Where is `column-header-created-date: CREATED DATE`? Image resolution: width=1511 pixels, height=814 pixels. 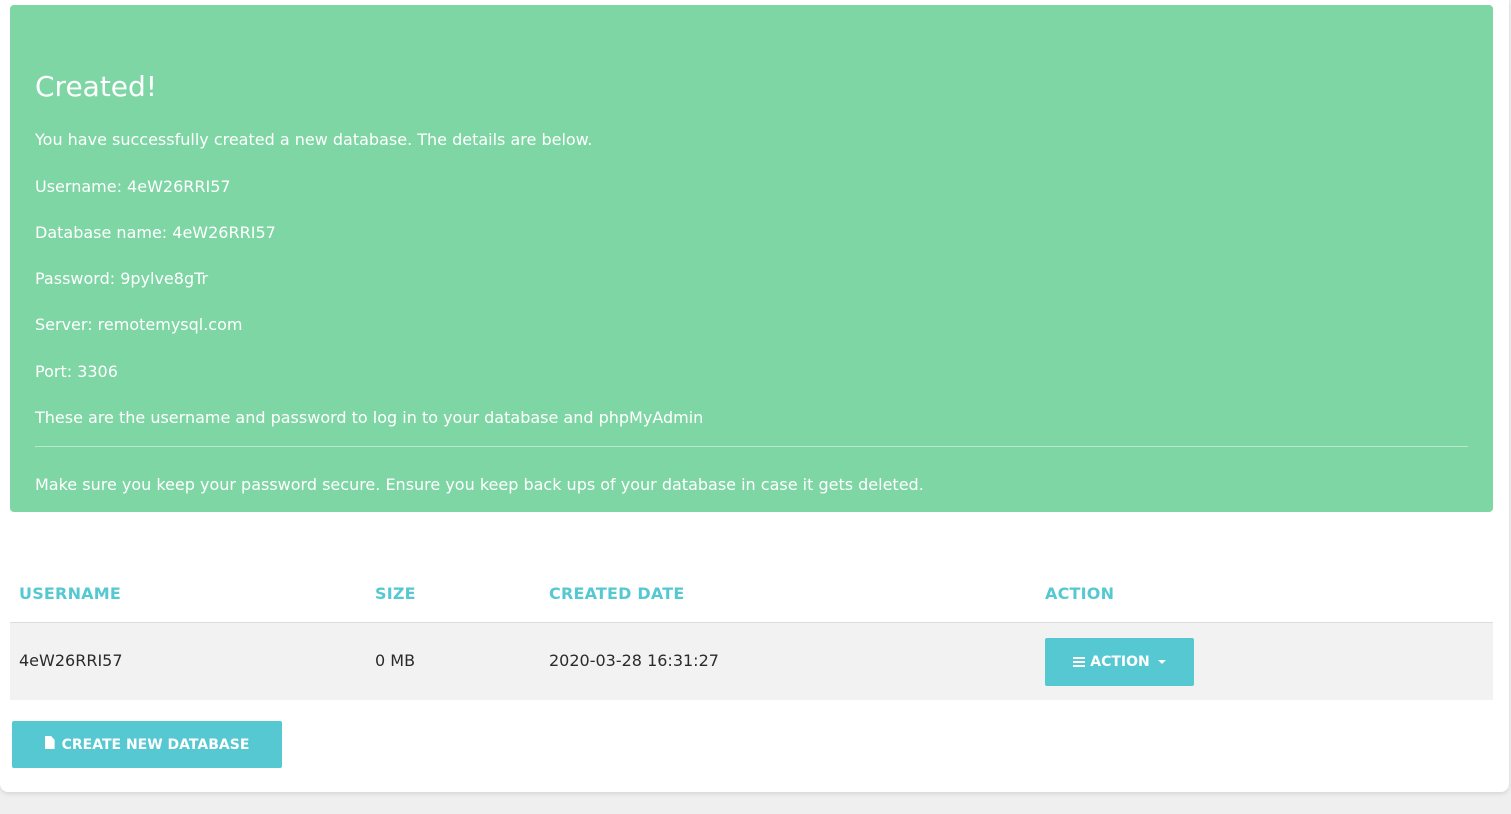
column-header-created-date: CREATED DATE is located at coordinates (617, 593).